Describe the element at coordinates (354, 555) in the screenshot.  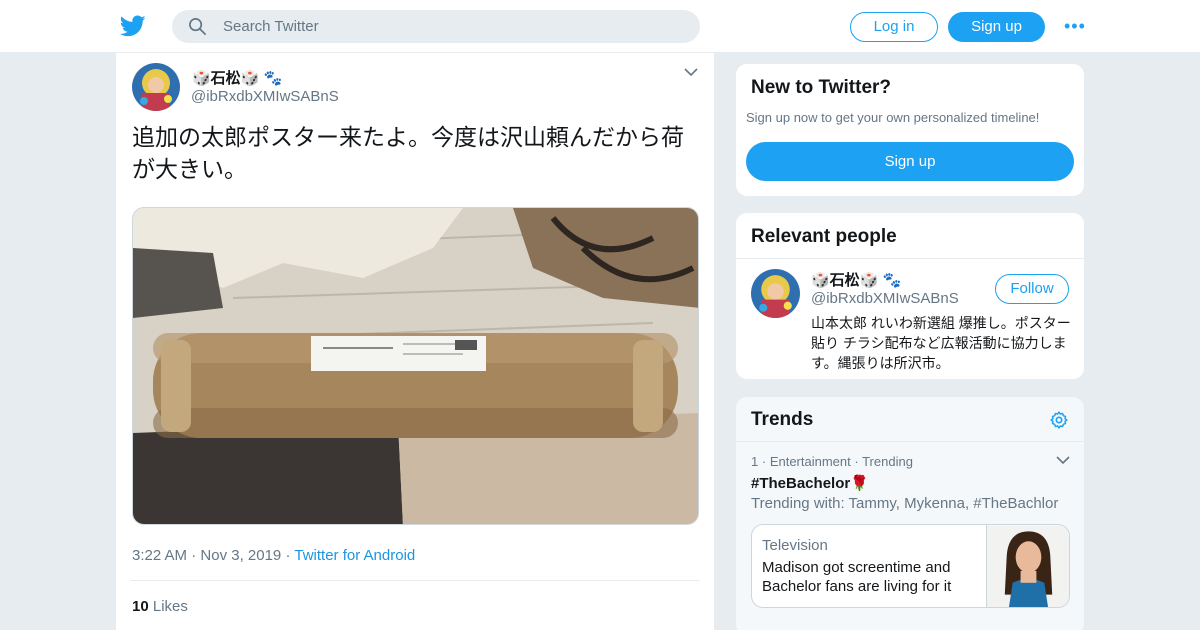
I see `tweet-source-link: Twitter for Android` at that location.